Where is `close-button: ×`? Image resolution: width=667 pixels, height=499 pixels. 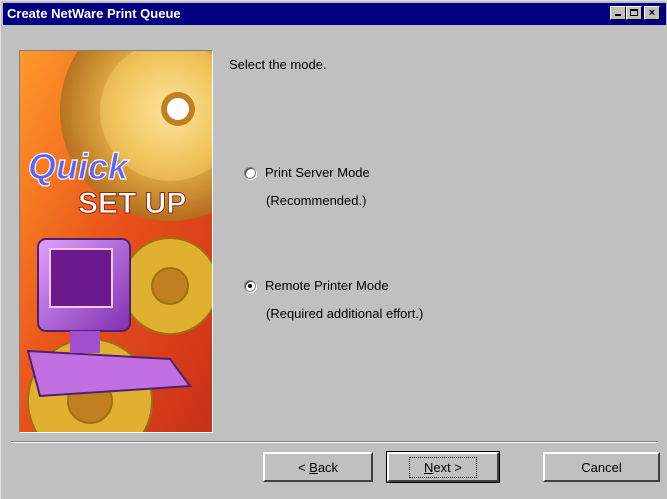
close-button: × is located at coordinates (652, 13).